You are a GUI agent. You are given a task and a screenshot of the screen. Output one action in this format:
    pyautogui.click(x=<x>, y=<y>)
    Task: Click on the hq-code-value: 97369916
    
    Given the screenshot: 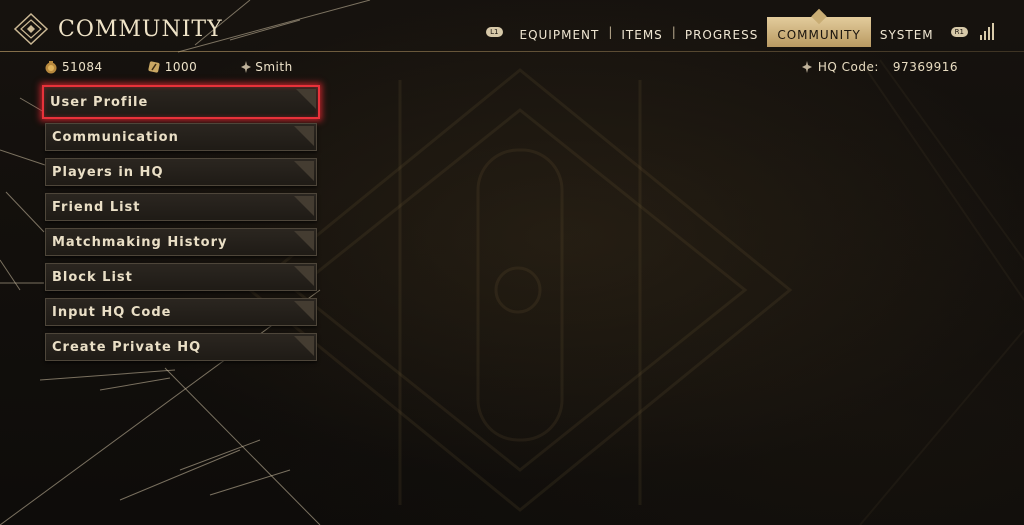 What is the action you would take?
    pyautogui.click(x=925, y=67)
    